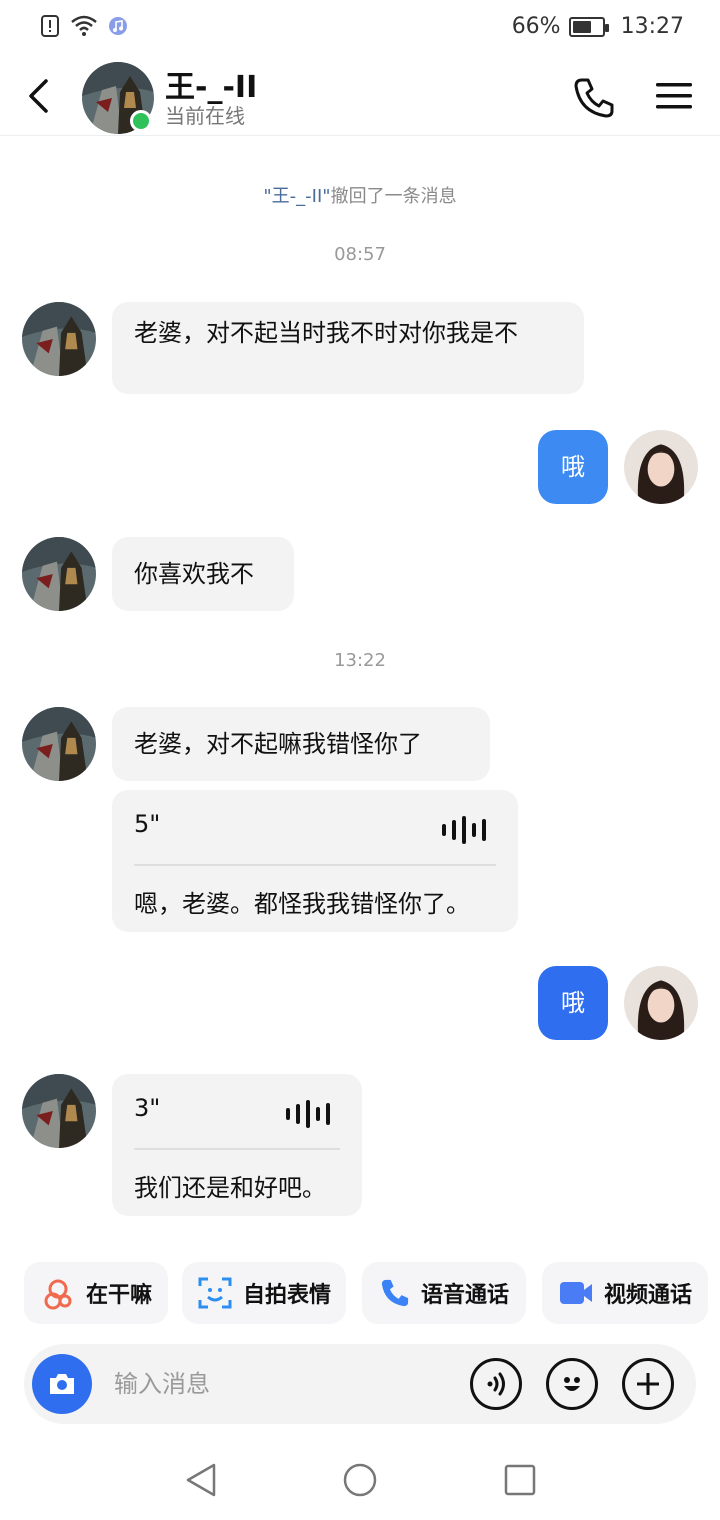 This screenshot has height=1520, width=720. What do you see at coordinates (141, 121) in the screenshot?
I see `online-indicator` at bounding box center [141, 121].